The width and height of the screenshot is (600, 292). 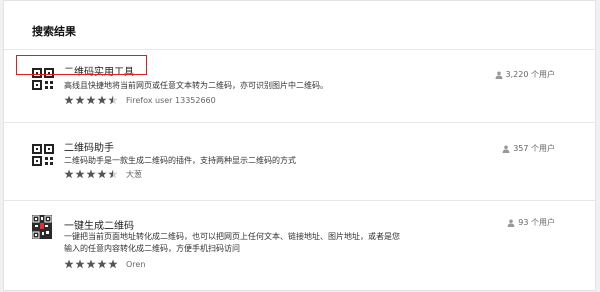 I want to click on user-count: 357 个用户, so click(x=528, y=148).